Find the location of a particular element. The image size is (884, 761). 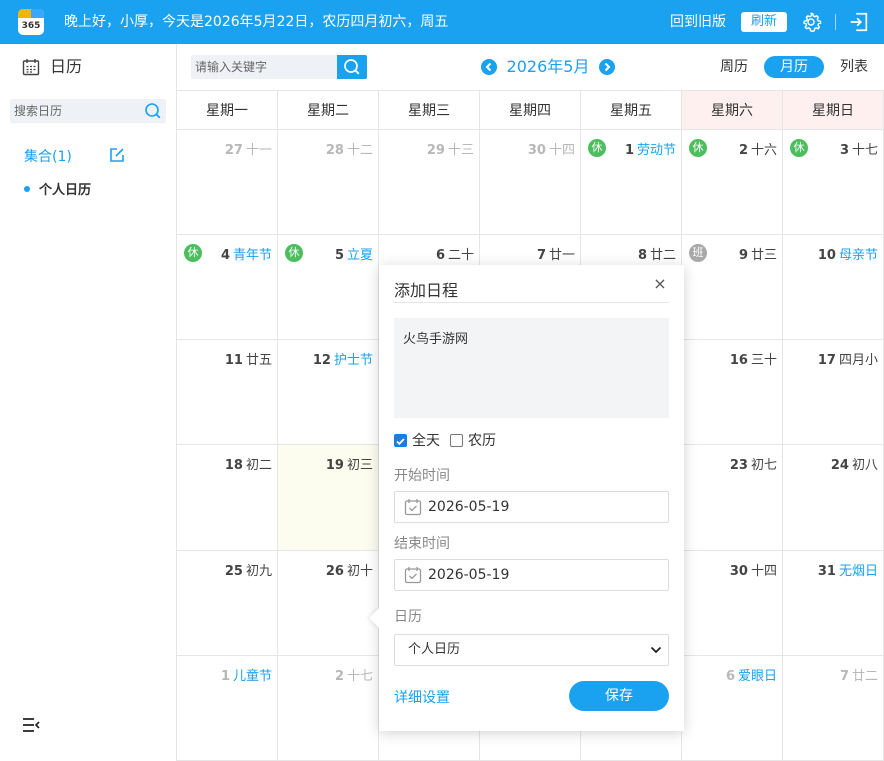

day-cell: 17 四月小 is located at coordinates (833, 392).